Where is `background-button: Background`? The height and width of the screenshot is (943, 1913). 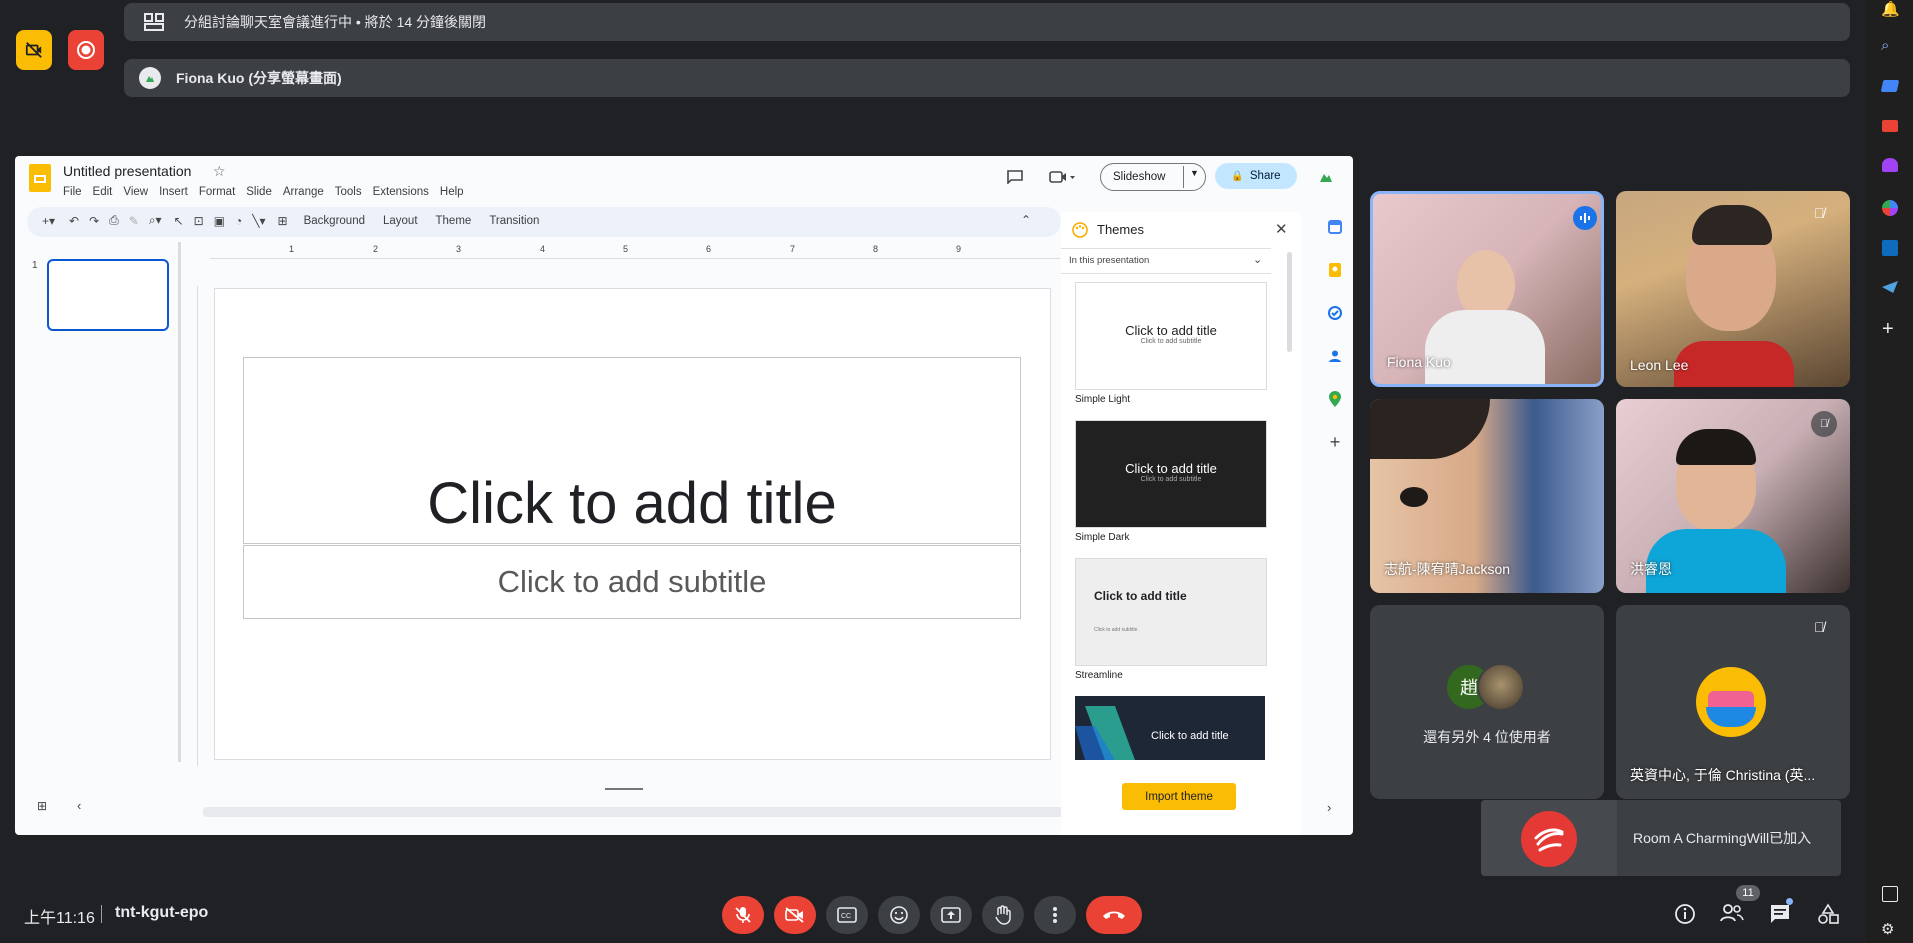 background-button: Background is located at coordinates (334, 221).